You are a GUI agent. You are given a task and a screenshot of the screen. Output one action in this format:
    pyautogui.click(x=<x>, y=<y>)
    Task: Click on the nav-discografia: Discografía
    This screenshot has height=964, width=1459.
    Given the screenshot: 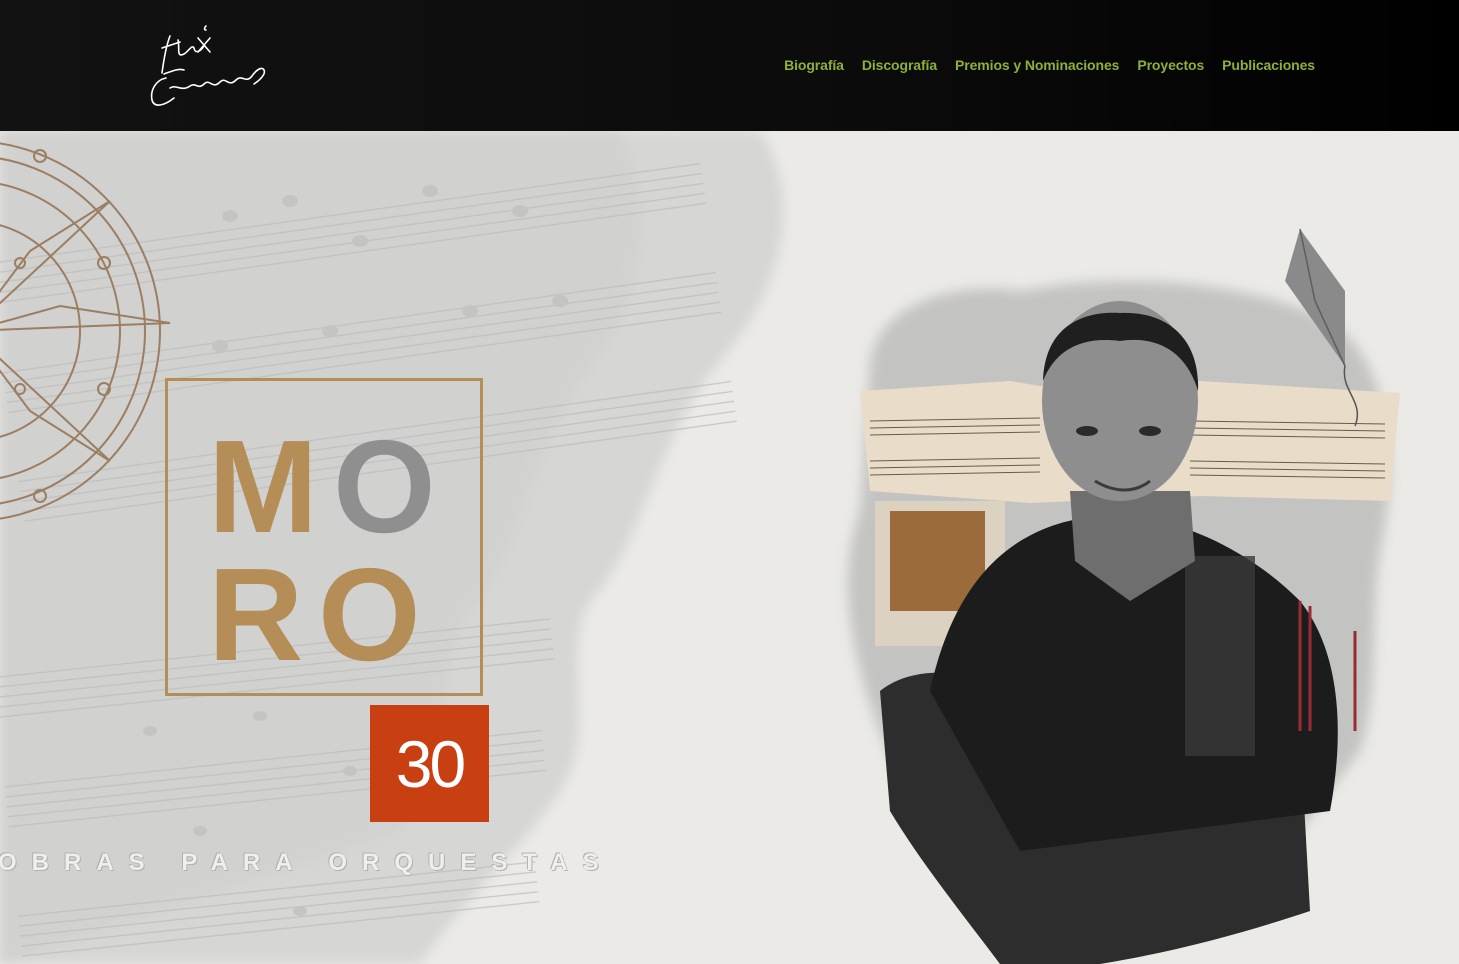 What is the action you would take?
    pyautogui.click(x=899, y=65)
    